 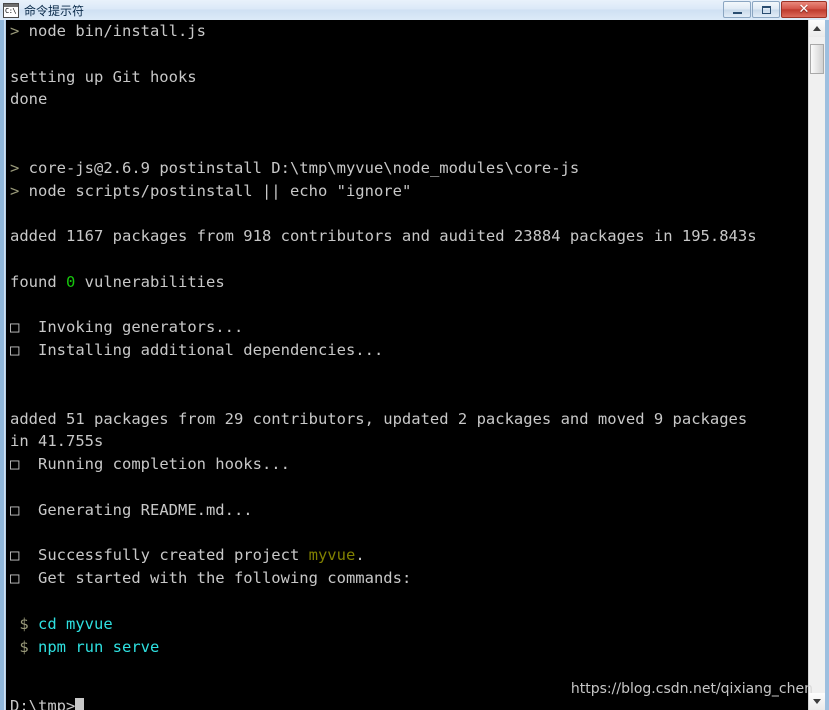 What do you see at coordinates (410, 647) in the screenshot?
I see `console-line: $ npm run serve` at bounding box center [410, 647].